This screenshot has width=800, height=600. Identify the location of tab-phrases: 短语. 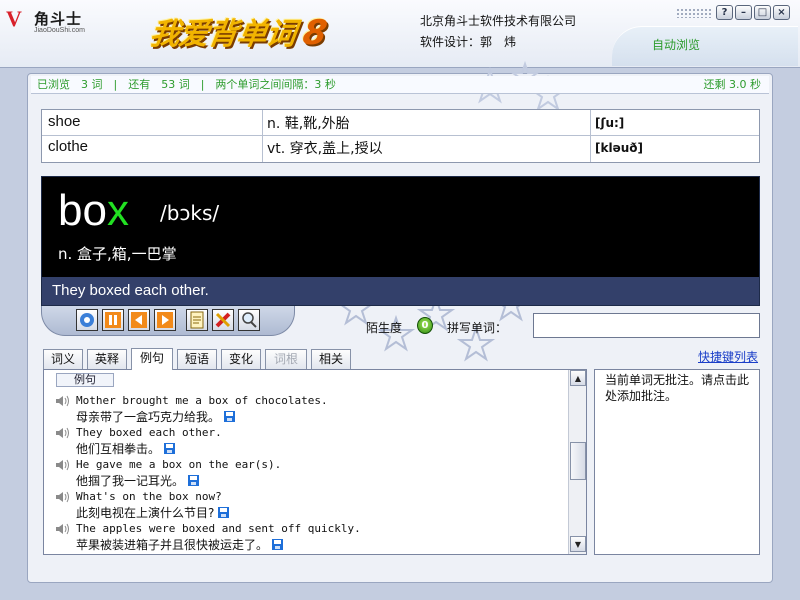
(197, 359).